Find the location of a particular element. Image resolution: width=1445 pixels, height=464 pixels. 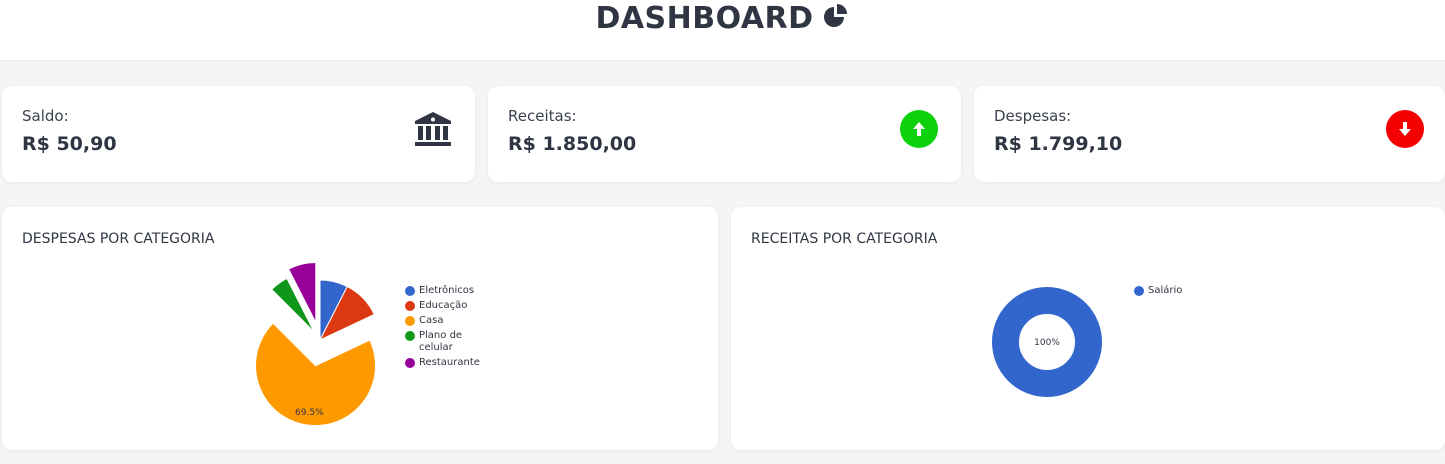

saldo-value: R$ 50,90 is located at coordinates (69, 144).